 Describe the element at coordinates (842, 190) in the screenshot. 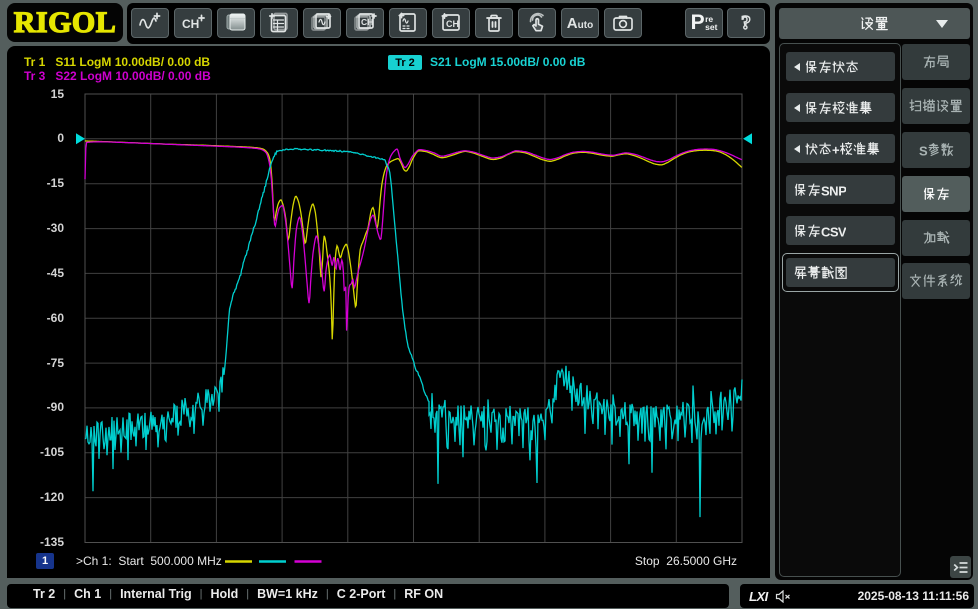

I see `svg-text: P` at that location.